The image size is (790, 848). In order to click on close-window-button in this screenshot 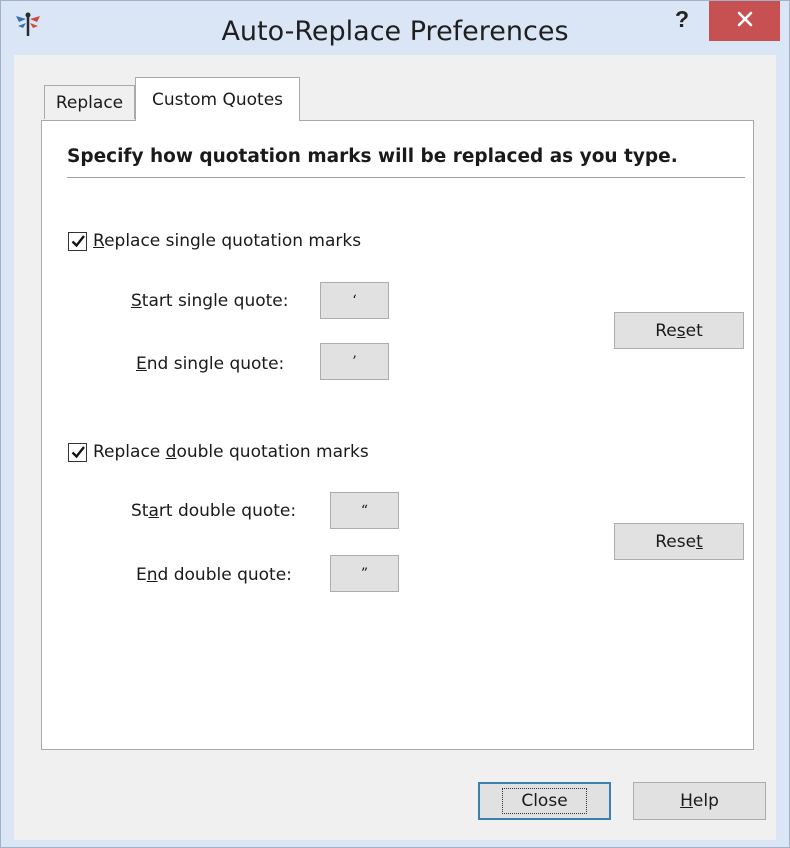, I will do `click(744, 21)`.